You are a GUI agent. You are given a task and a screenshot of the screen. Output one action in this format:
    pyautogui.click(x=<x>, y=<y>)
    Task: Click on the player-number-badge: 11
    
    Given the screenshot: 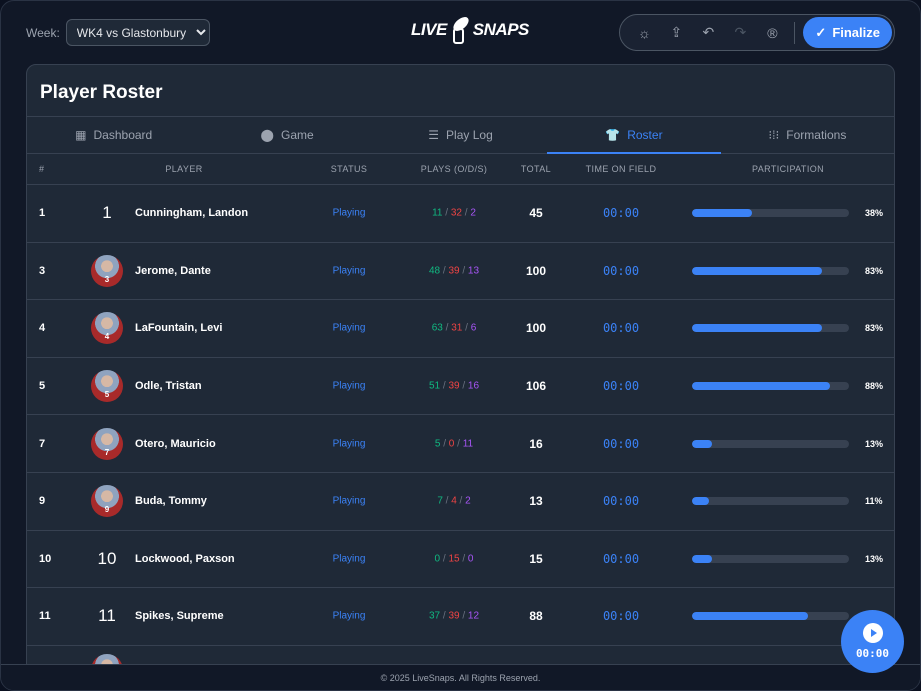 What is the action you would take?
    pyautogui.click(x=107, y=616)
    